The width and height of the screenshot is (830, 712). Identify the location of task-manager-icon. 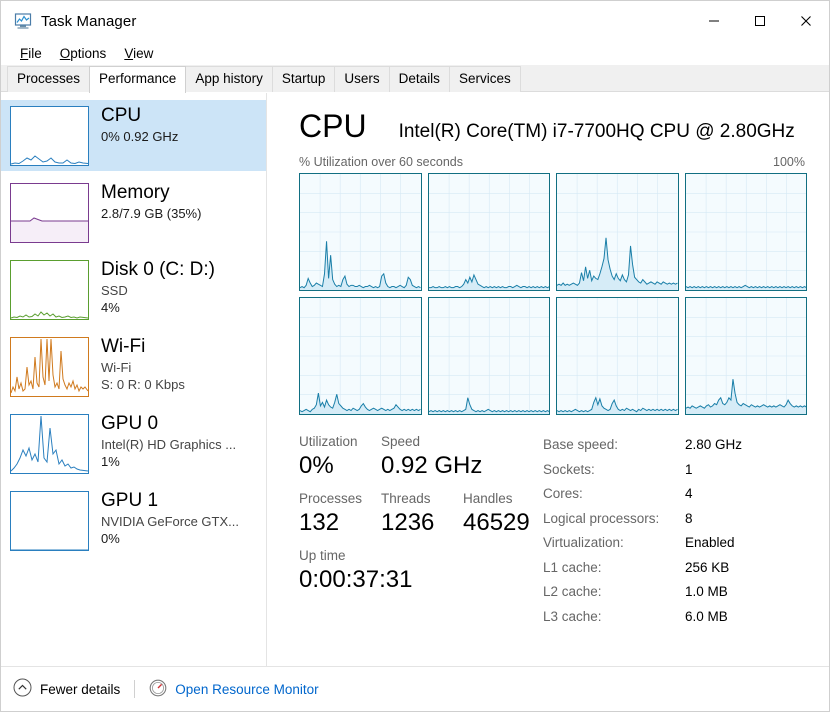
(23, 21).